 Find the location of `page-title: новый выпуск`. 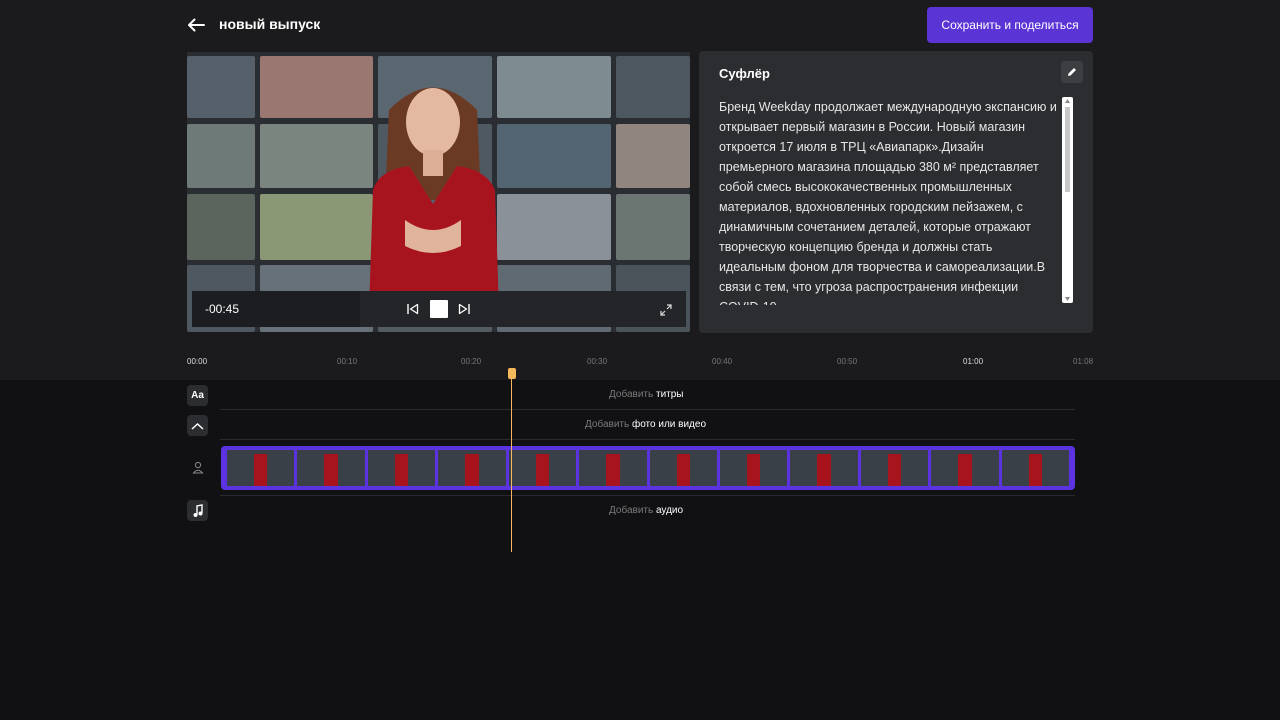

page-title: новый выпуск is located at coordinates (270, 24).